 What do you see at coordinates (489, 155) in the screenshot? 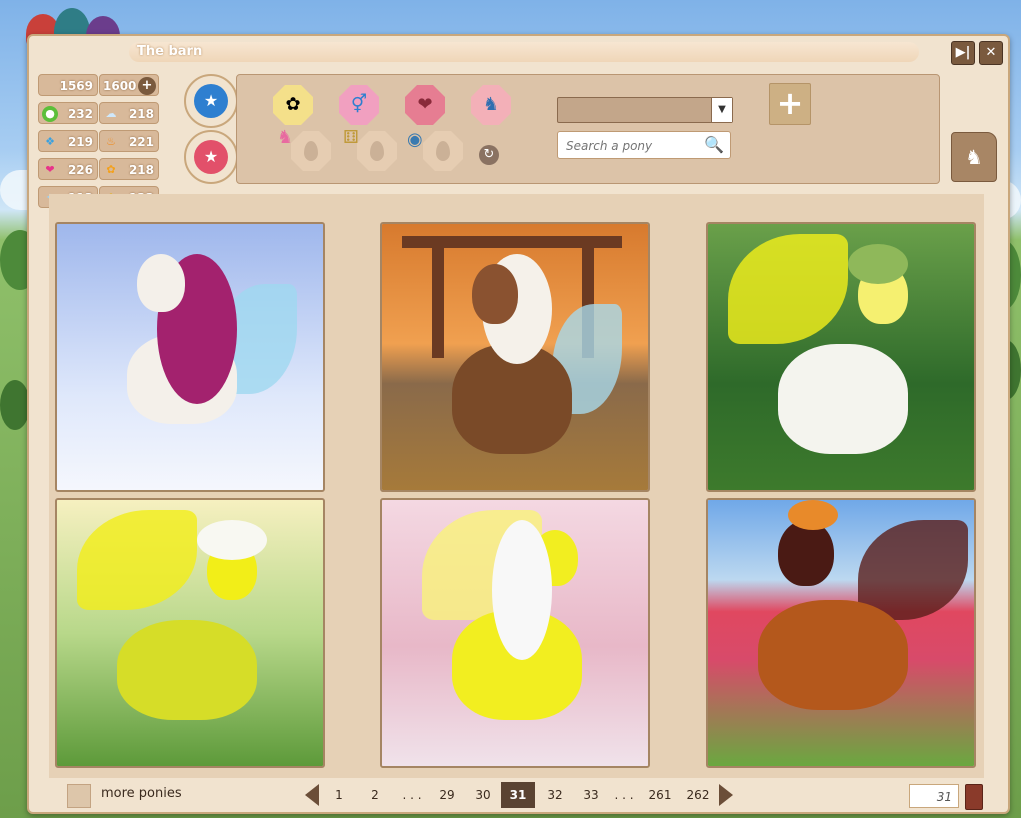
I see `refresh-icon: ↻` at bounding box center [489, 155].